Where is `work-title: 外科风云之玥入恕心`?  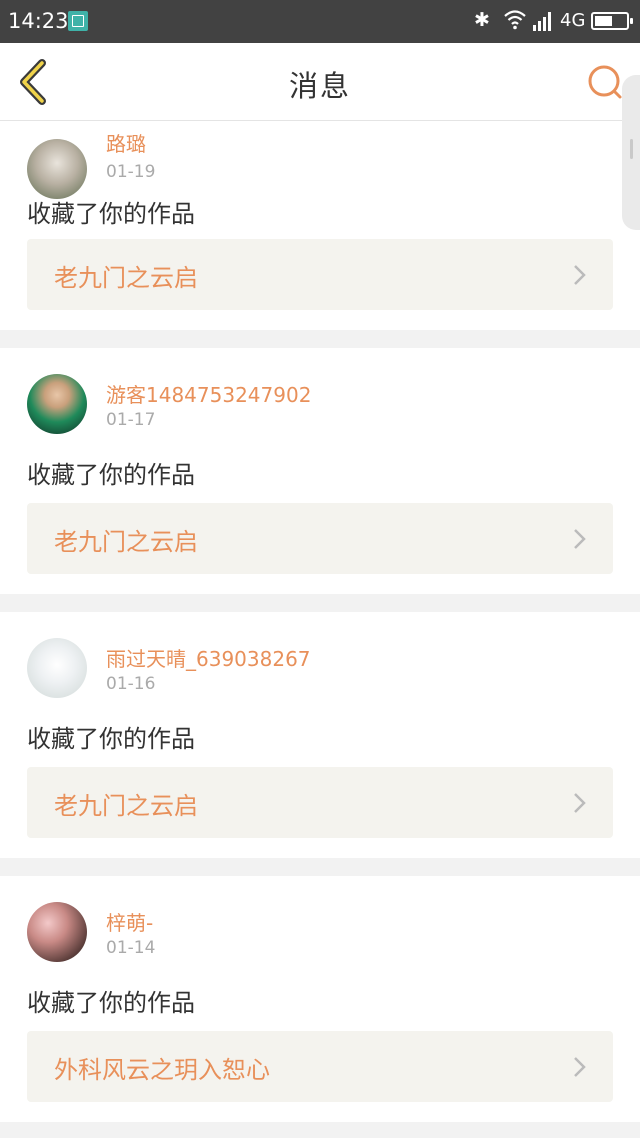
work-title: 外科风云之玥入恕心 is located at coordinates (162, 1070).